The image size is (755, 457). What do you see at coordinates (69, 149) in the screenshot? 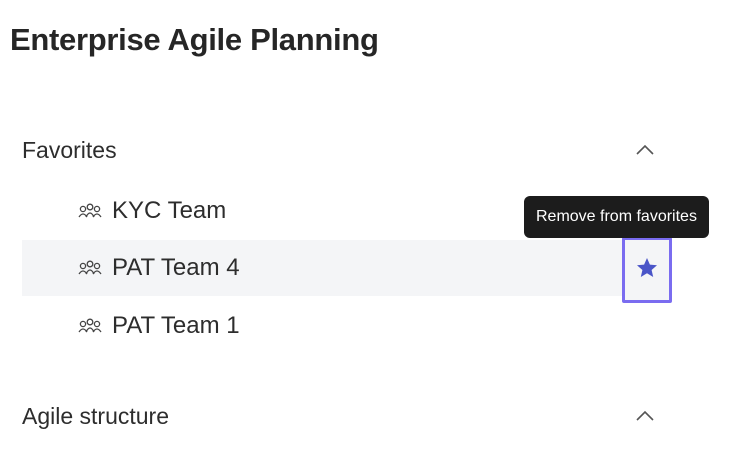
I see `favorites-section-label: Favorites` at bounding box center [69, 149].